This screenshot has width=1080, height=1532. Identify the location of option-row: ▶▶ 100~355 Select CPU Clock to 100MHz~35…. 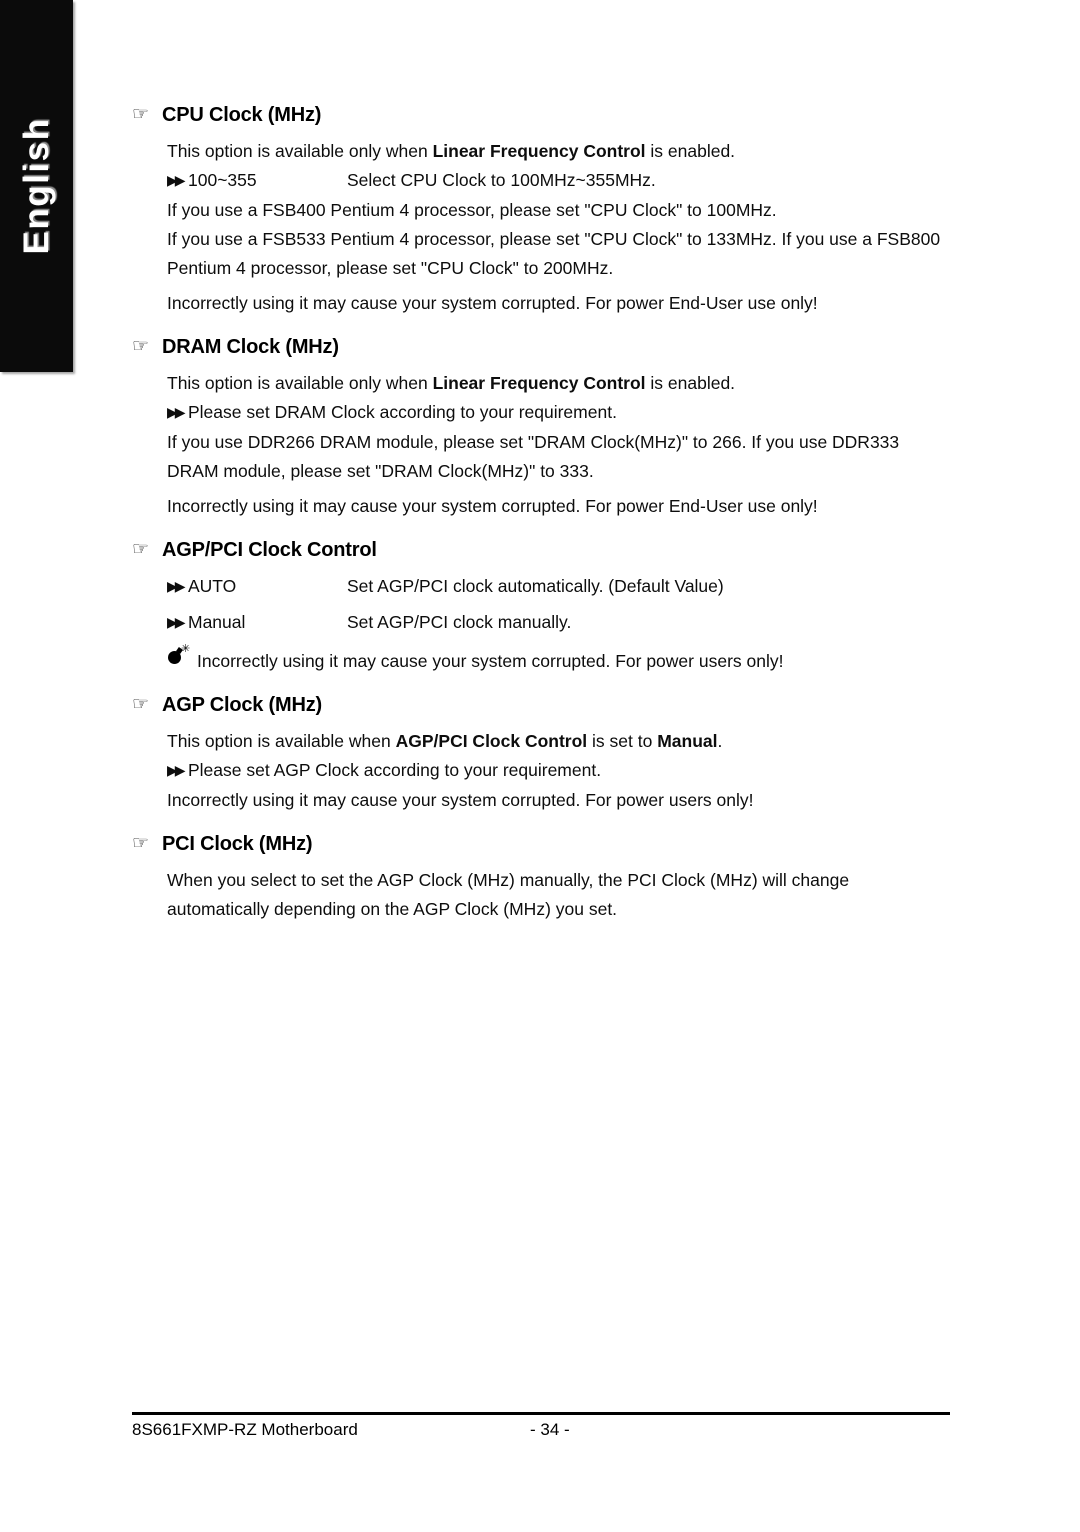
(558, 181).